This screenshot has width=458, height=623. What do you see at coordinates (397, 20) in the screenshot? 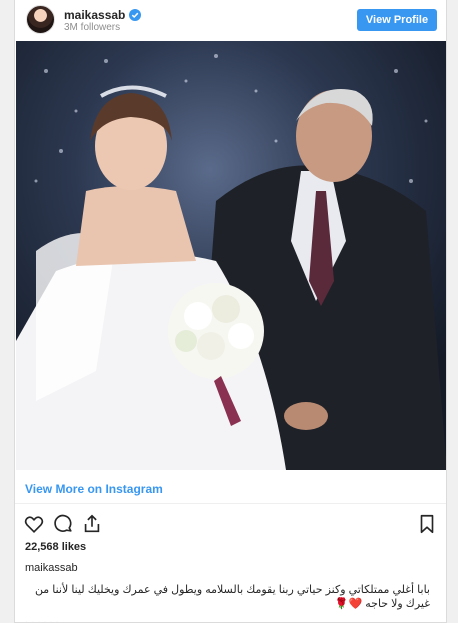
I see `view-profile-button: View Profile` at bounding box center [397, 20].